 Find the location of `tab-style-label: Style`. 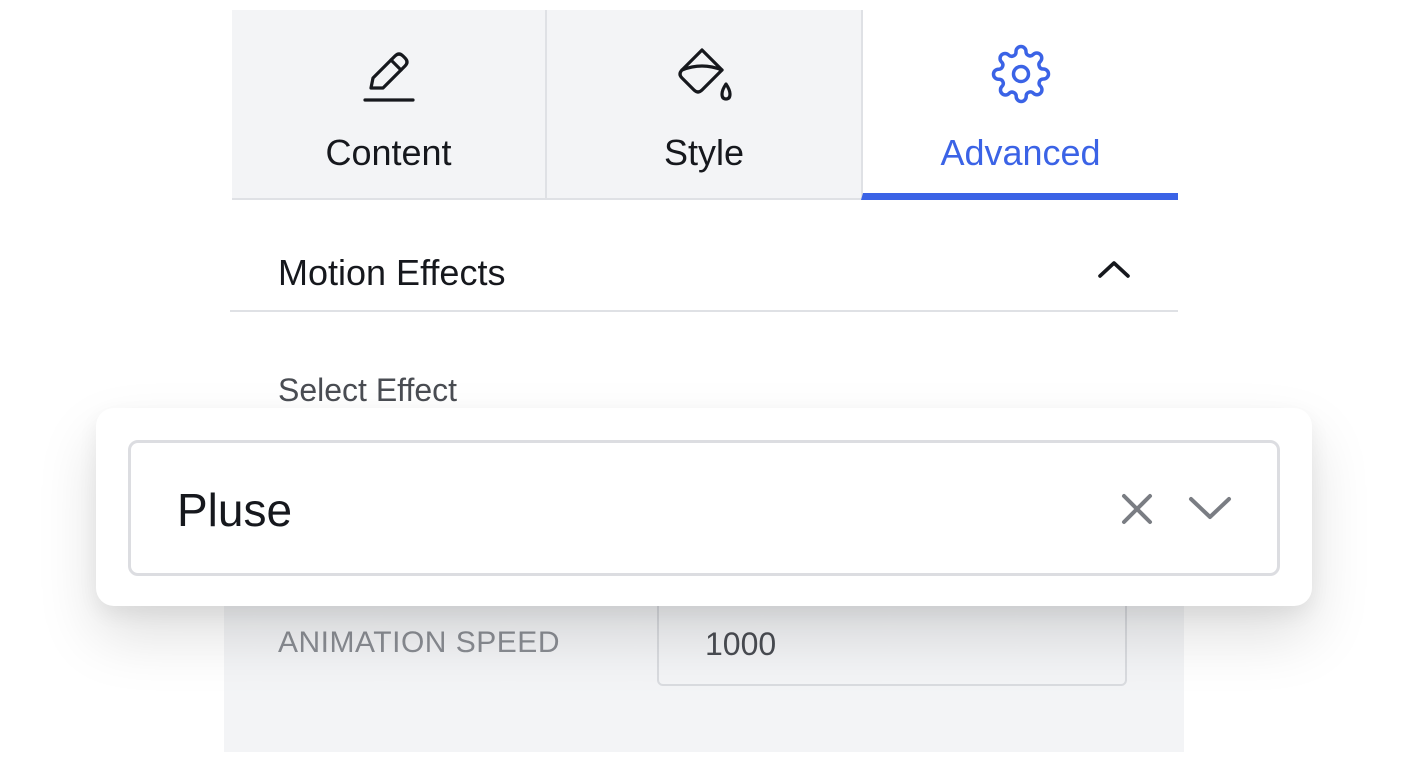

tab-style-label: Style is located at coordinates (704, 152).